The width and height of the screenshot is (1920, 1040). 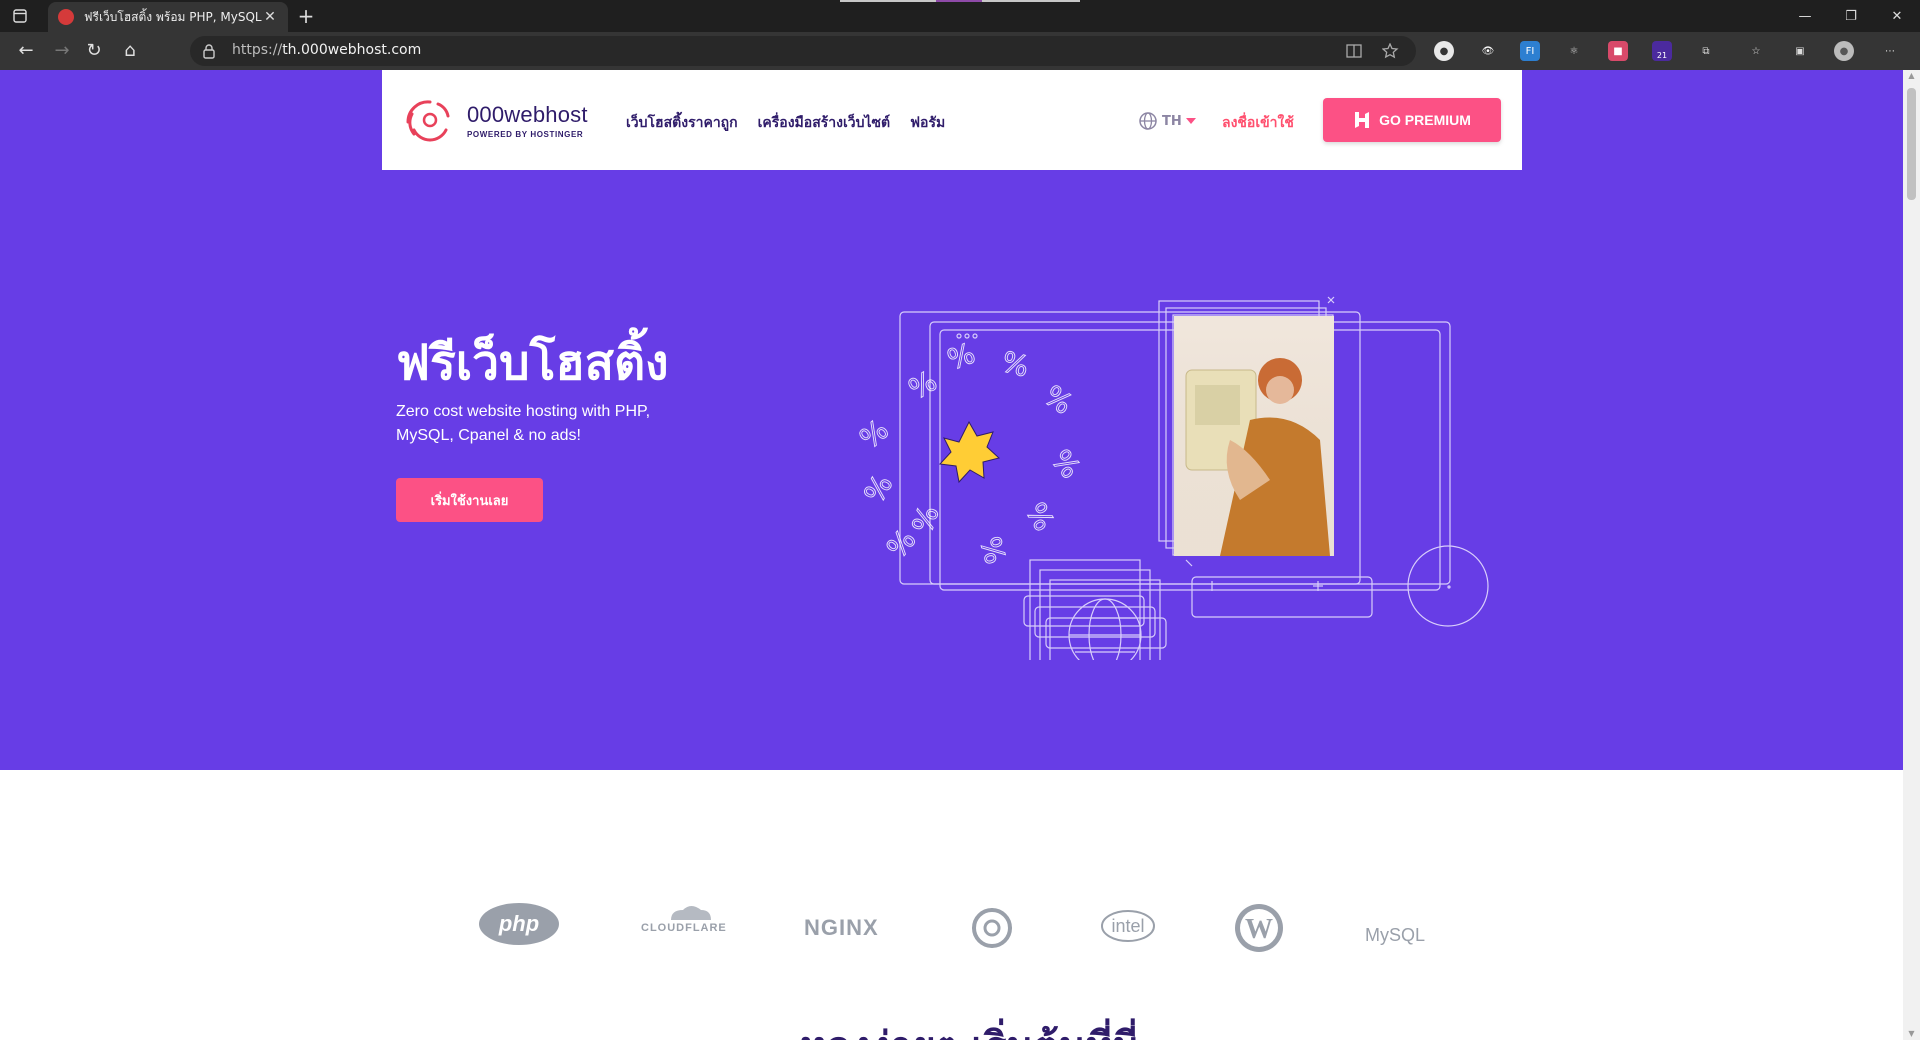 I want to click on go-premium-label: GO PREMIUM, so click(x=1425, y=120).